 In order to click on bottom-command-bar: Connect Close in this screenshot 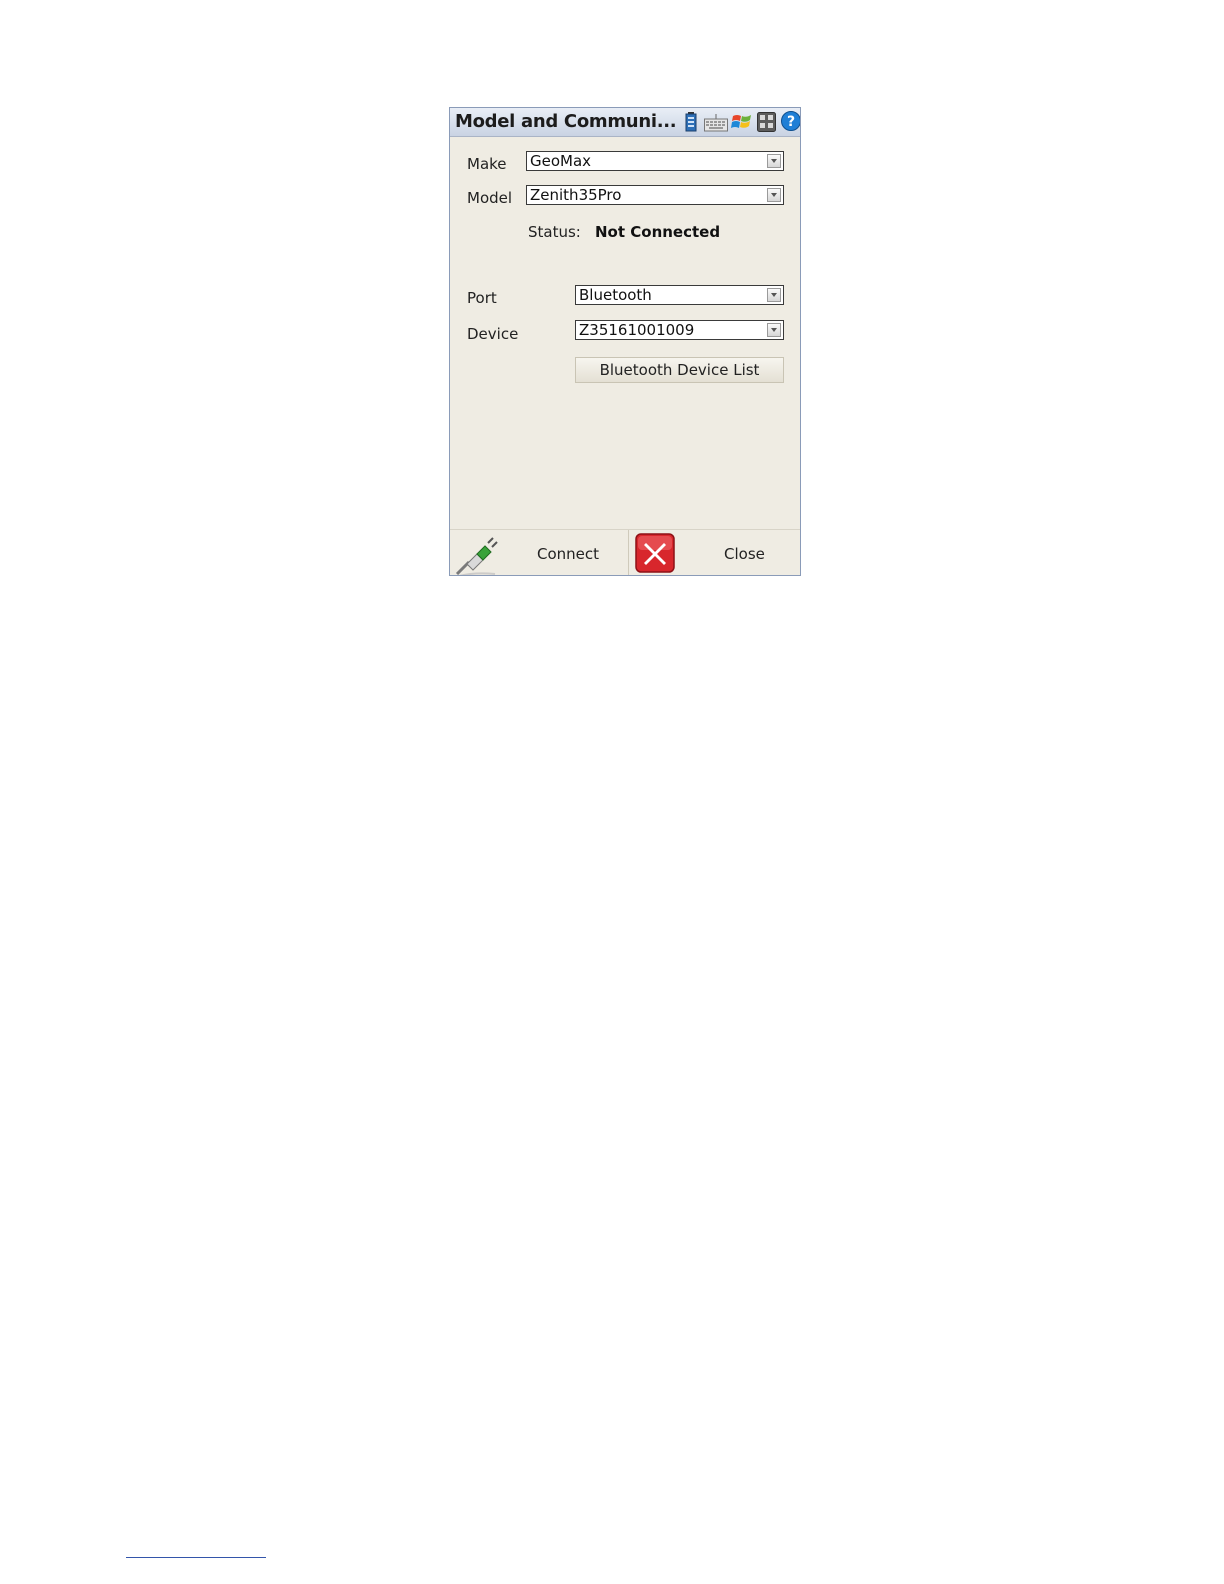, I will do `click(625, 552)`.